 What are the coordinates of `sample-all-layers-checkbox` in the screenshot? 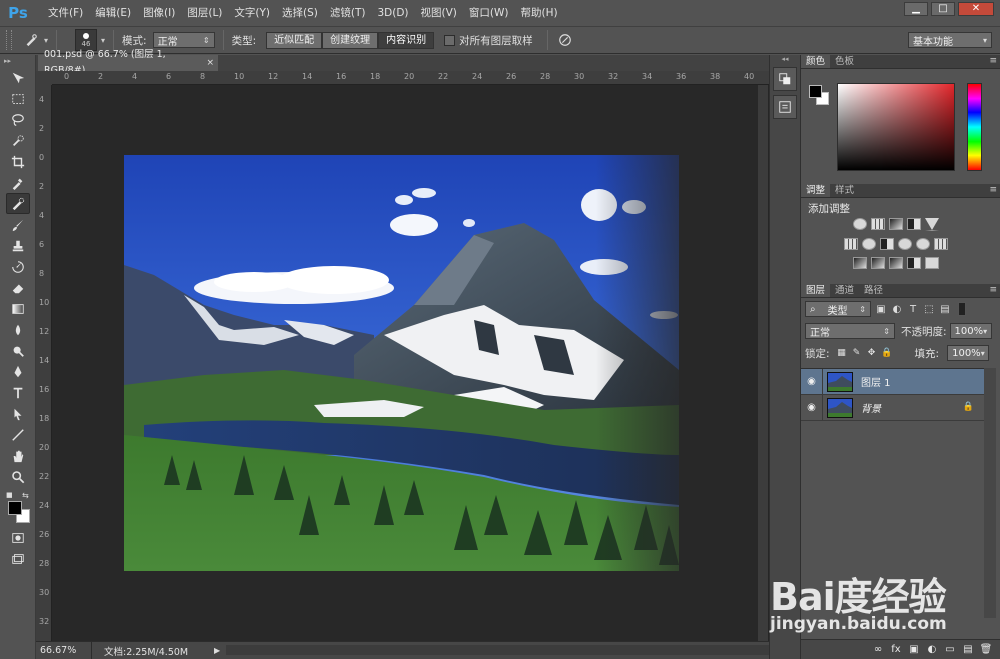 It's located at (450, 40).